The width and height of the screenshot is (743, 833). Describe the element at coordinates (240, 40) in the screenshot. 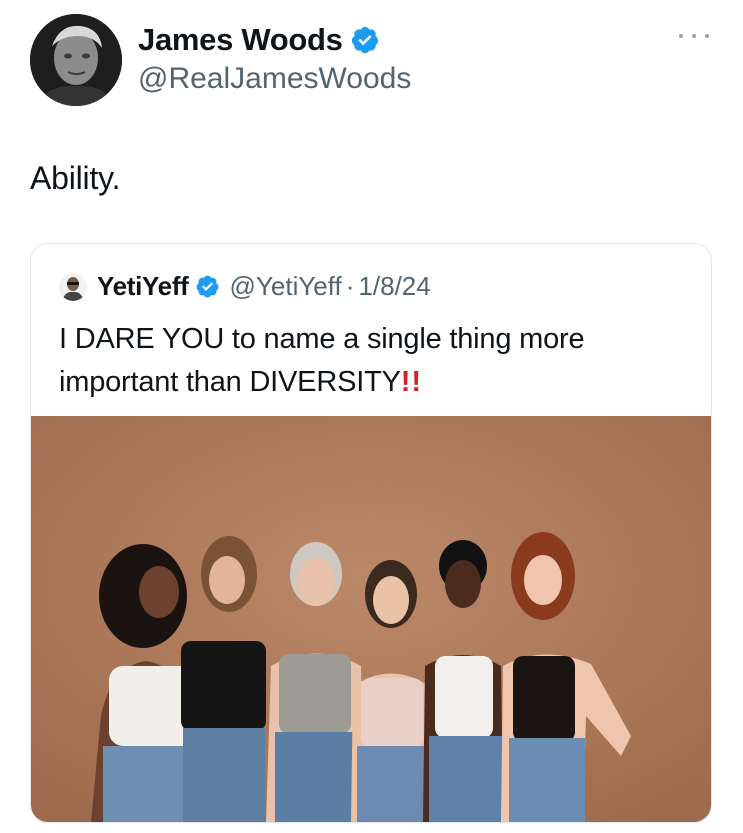

I see `author-display-name: James Woods` at that location.